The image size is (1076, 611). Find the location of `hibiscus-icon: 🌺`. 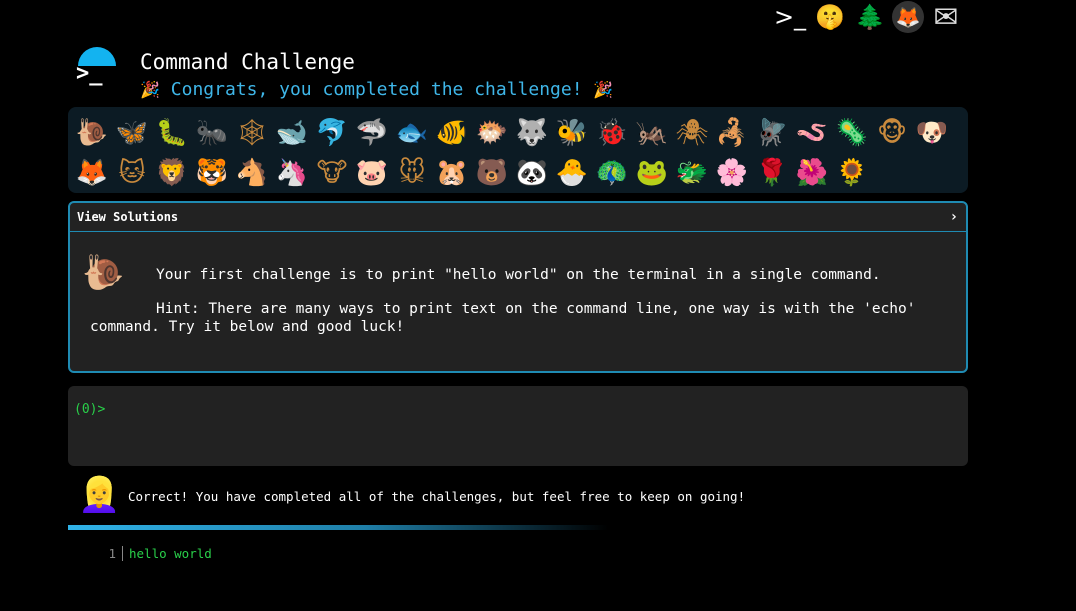

hibiscus-icon: 🌺 is located at coordinates (812, 173).